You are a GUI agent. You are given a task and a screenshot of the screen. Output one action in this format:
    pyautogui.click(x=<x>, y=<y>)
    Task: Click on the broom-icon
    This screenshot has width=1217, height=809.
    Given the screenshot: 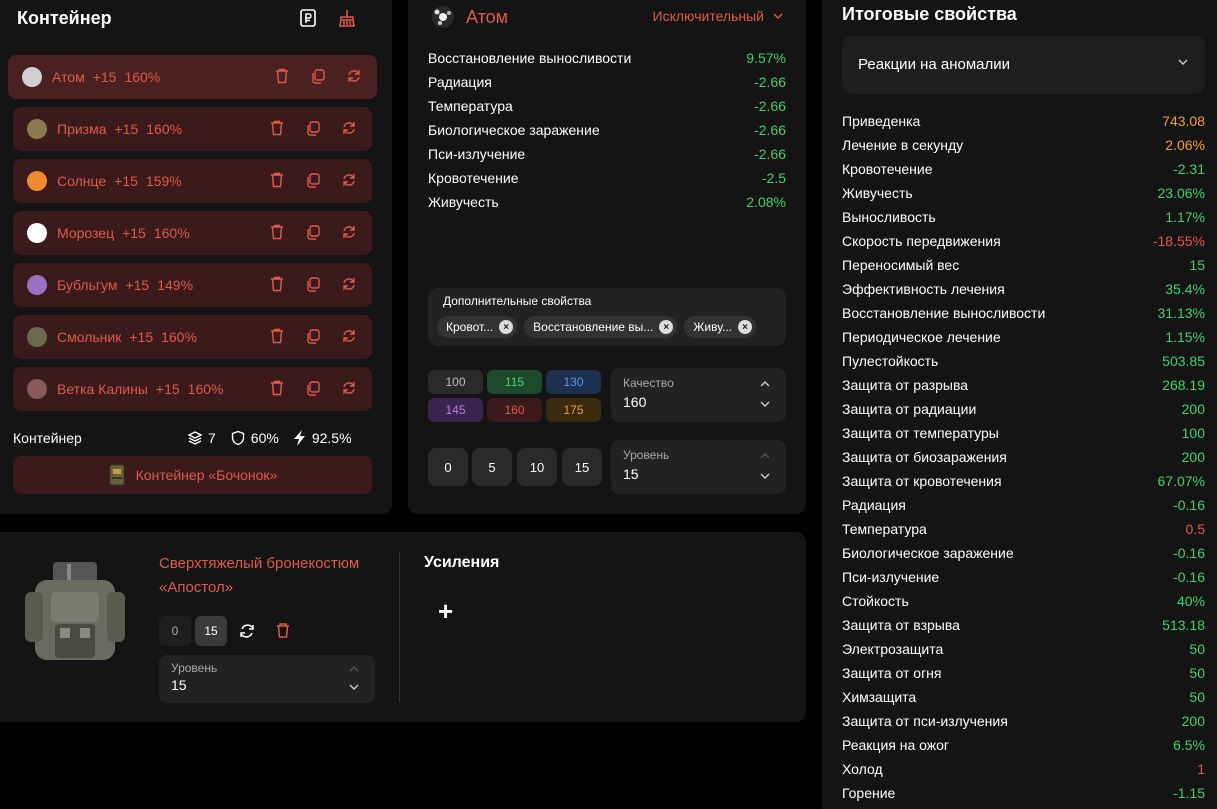 What is the action you would take?
    pyautogui.click(x=347, y=18)
    